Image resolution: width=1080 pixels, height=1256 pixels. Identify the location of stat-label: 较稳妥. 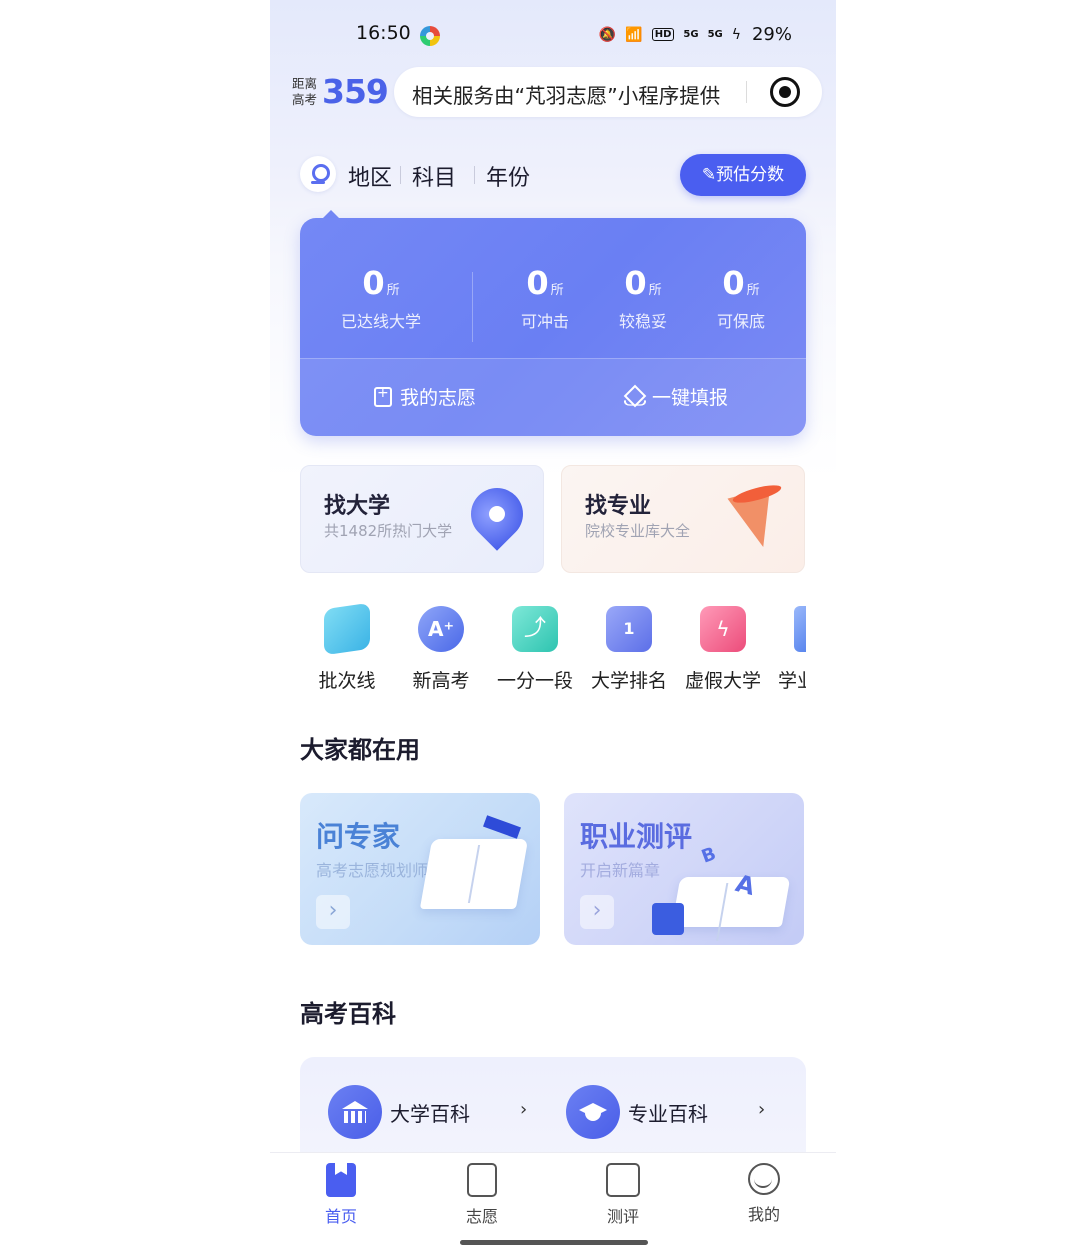
(642, 321).